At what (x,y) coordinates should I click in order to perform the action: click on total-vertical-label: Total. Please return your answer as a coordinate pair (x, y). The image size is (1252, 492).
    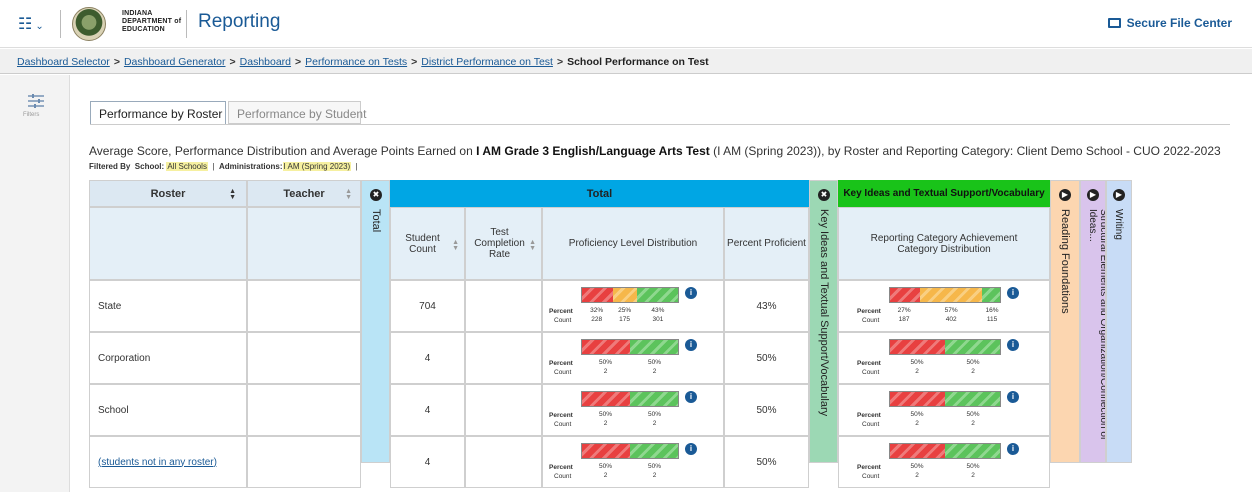
    Looking at the image, I should click on (376, 221).